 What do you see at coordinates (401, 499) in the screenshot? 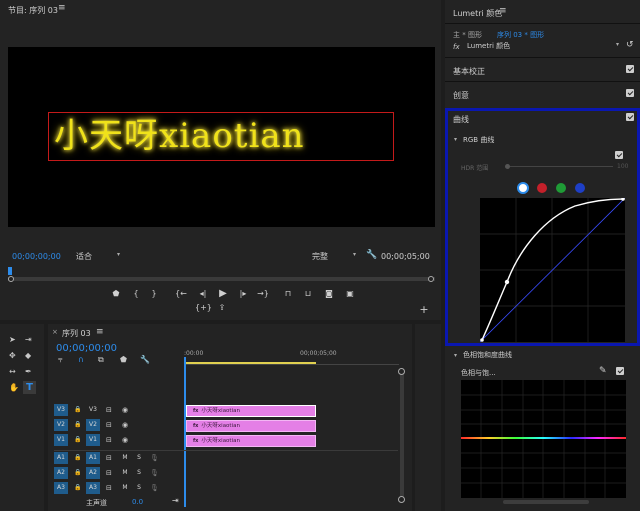
I see `scroll-bottom-handle` at bounding box center [401, 499].